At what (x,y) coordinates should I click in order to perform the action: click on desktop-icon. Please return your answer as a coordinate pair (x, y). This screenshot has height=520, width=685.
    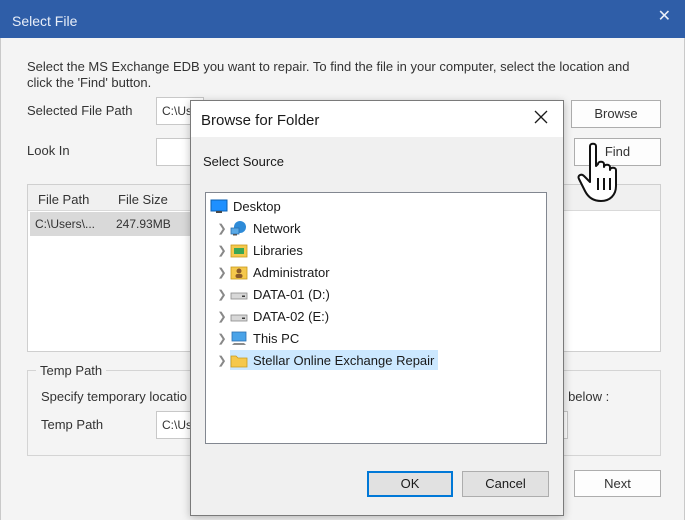
    Looking at the image, I should click on (219, 206).